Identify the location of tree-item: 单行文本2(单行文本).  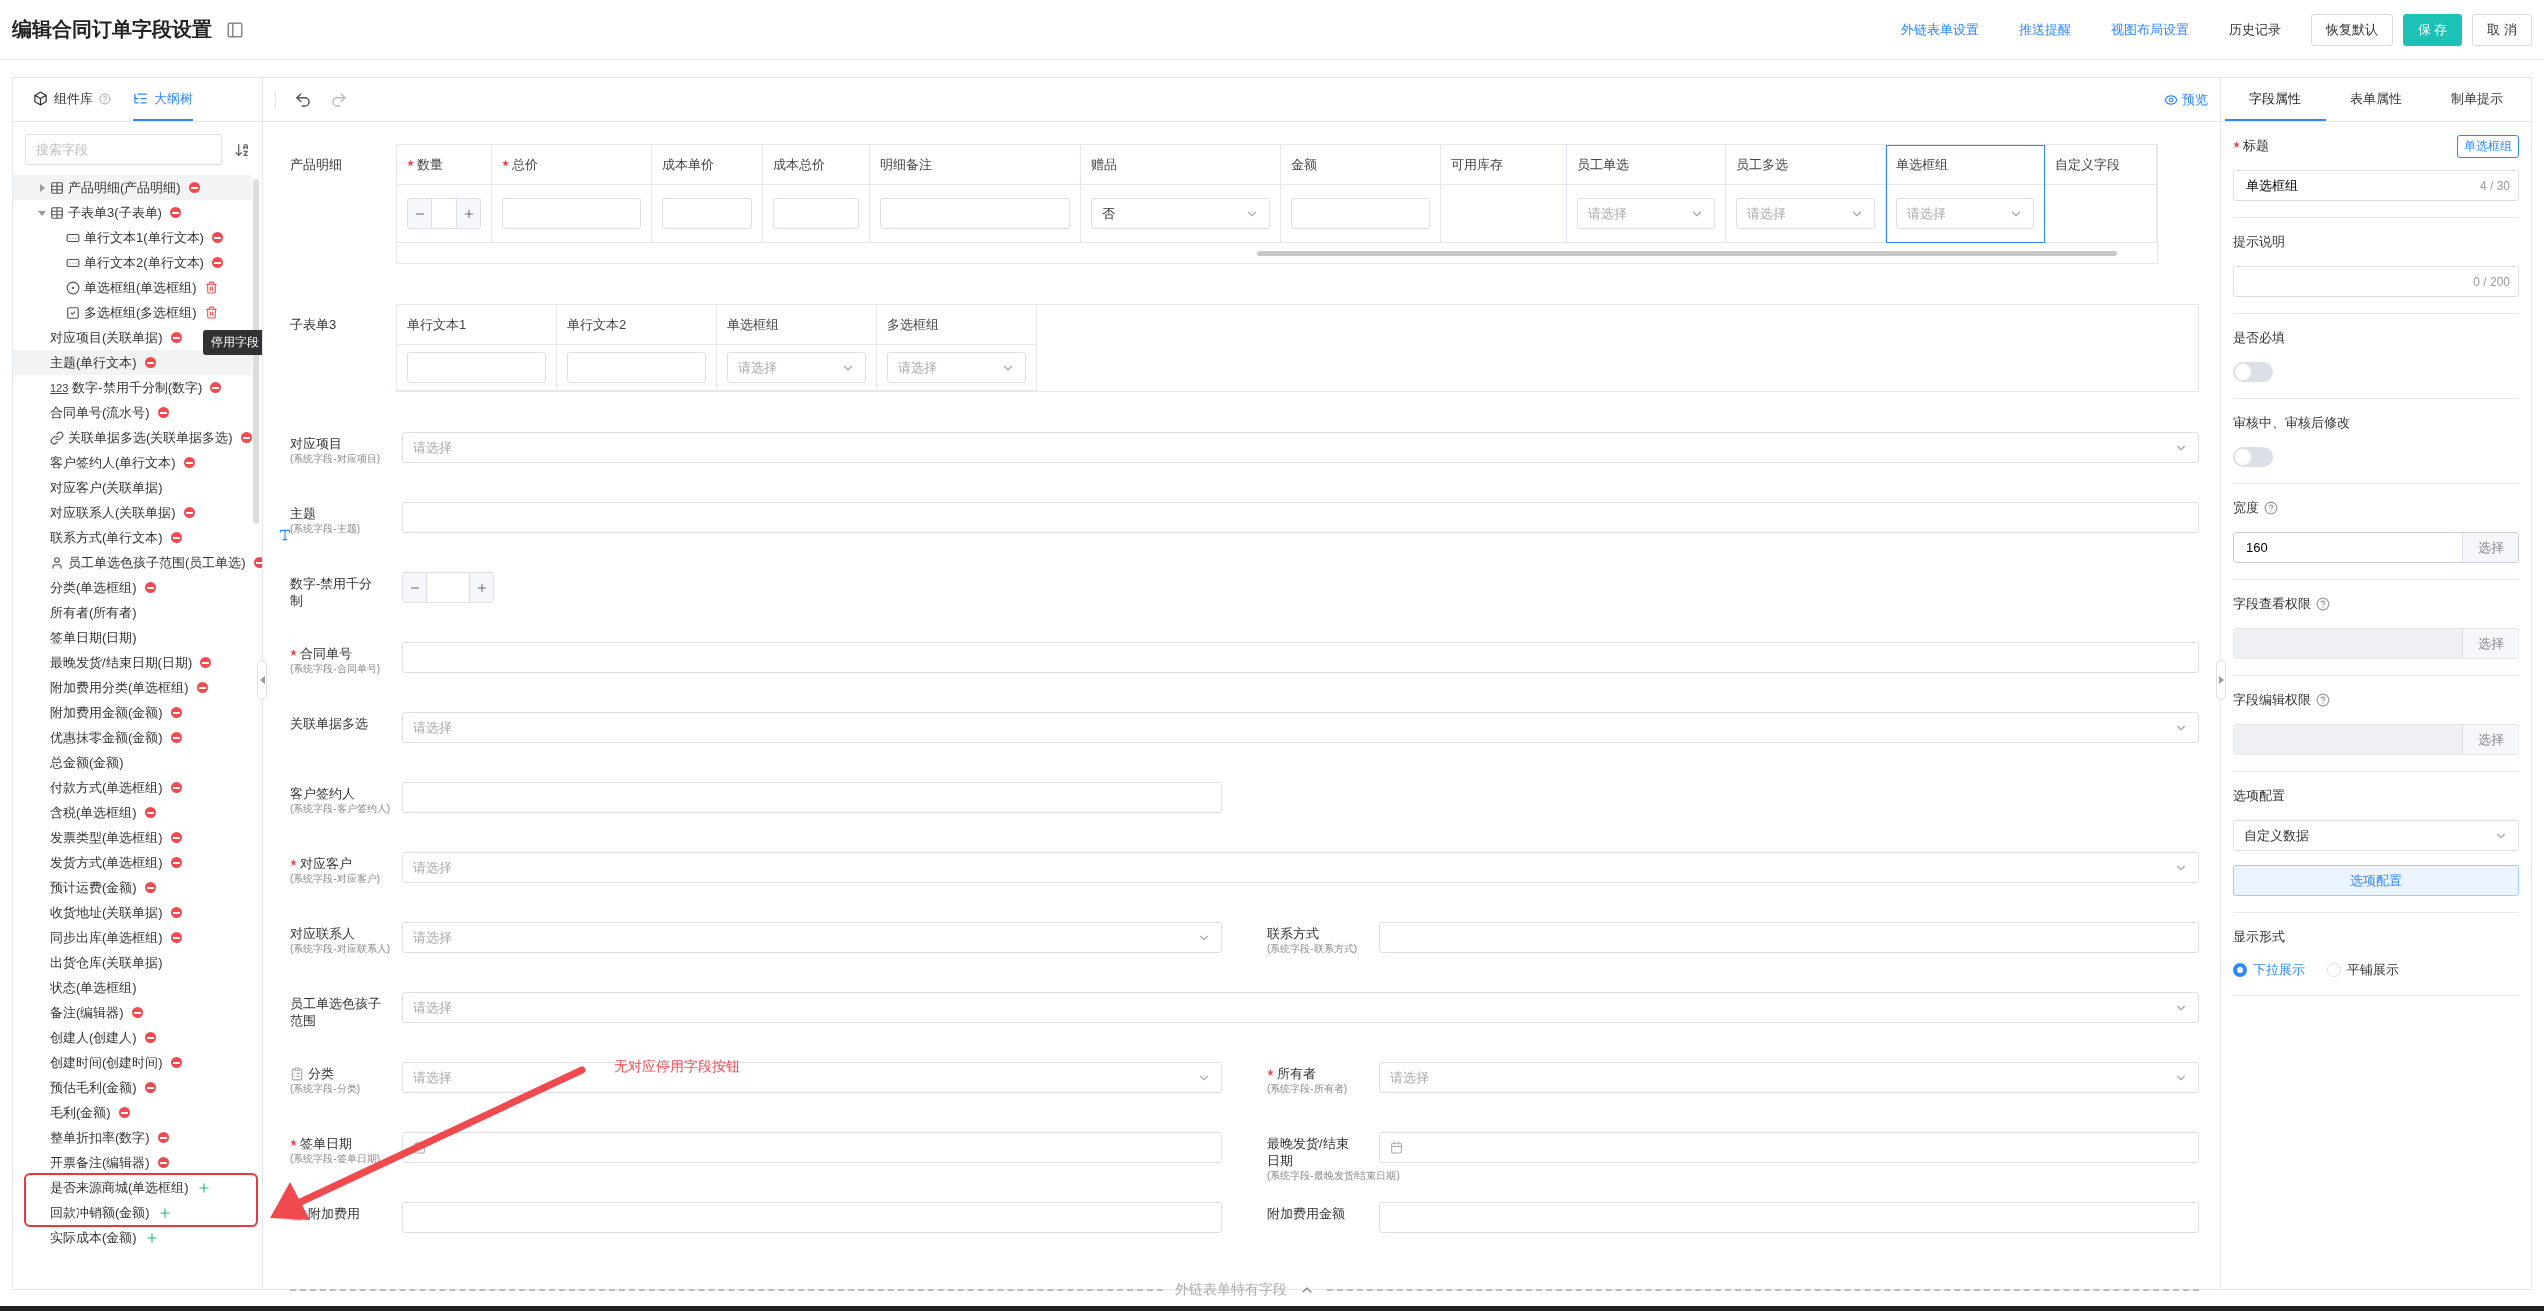
(132, 262).